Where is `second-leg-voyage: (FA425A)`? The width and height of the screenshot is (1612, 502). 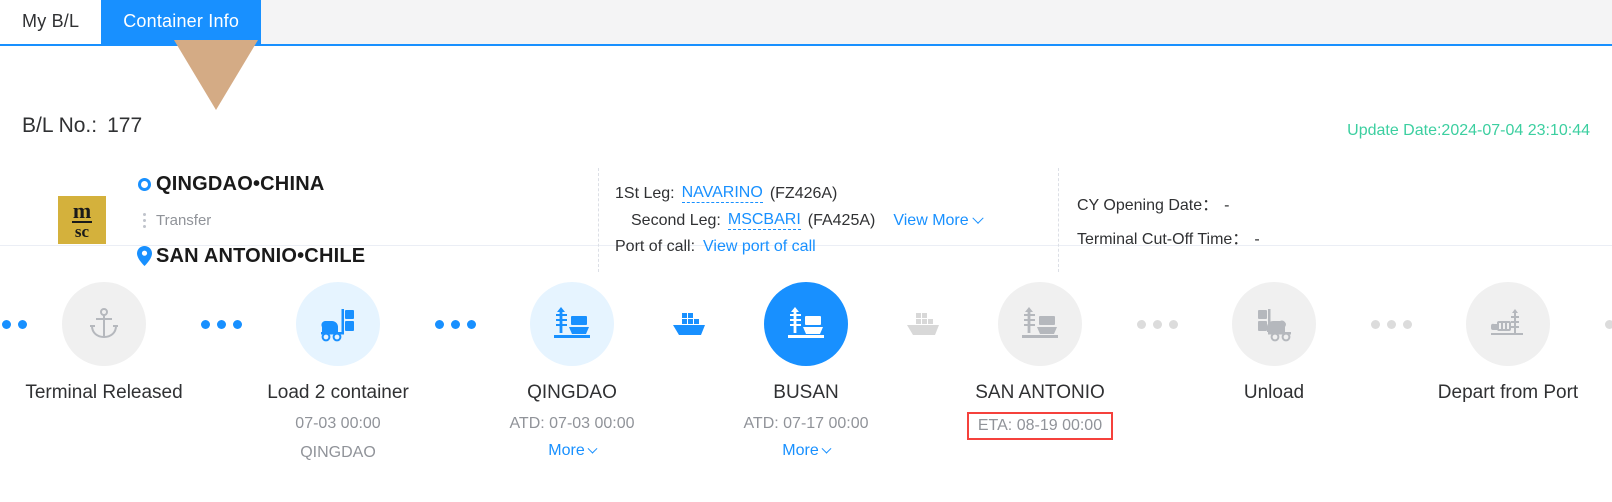 second-leg-voyage: (FA425A) is located at coordinates (841, 220).